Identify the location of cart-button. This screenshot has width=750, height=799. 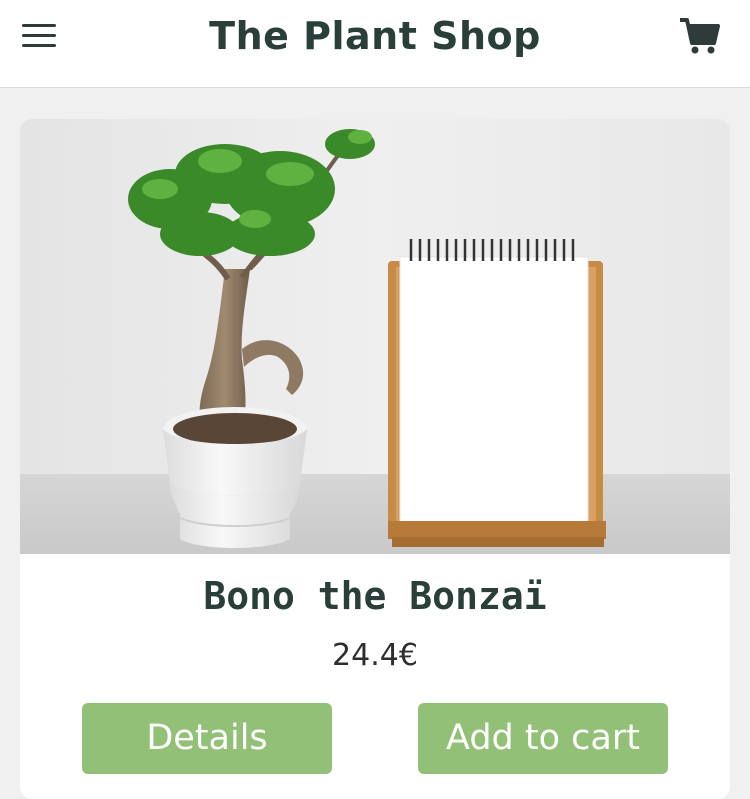
(699, 36).